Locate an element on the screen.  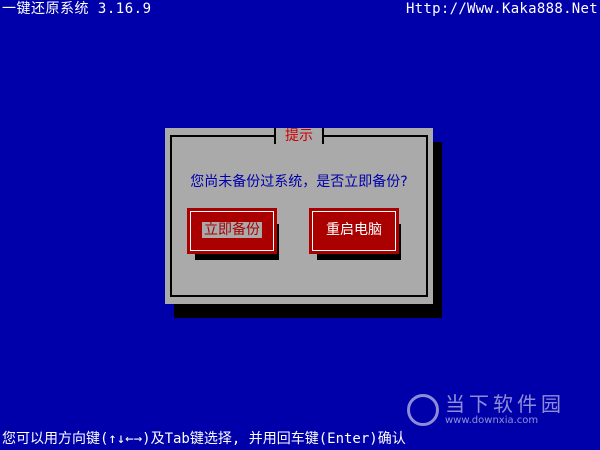
backup-now-label-text: 立即备份 is located at coordinates (232, 230).